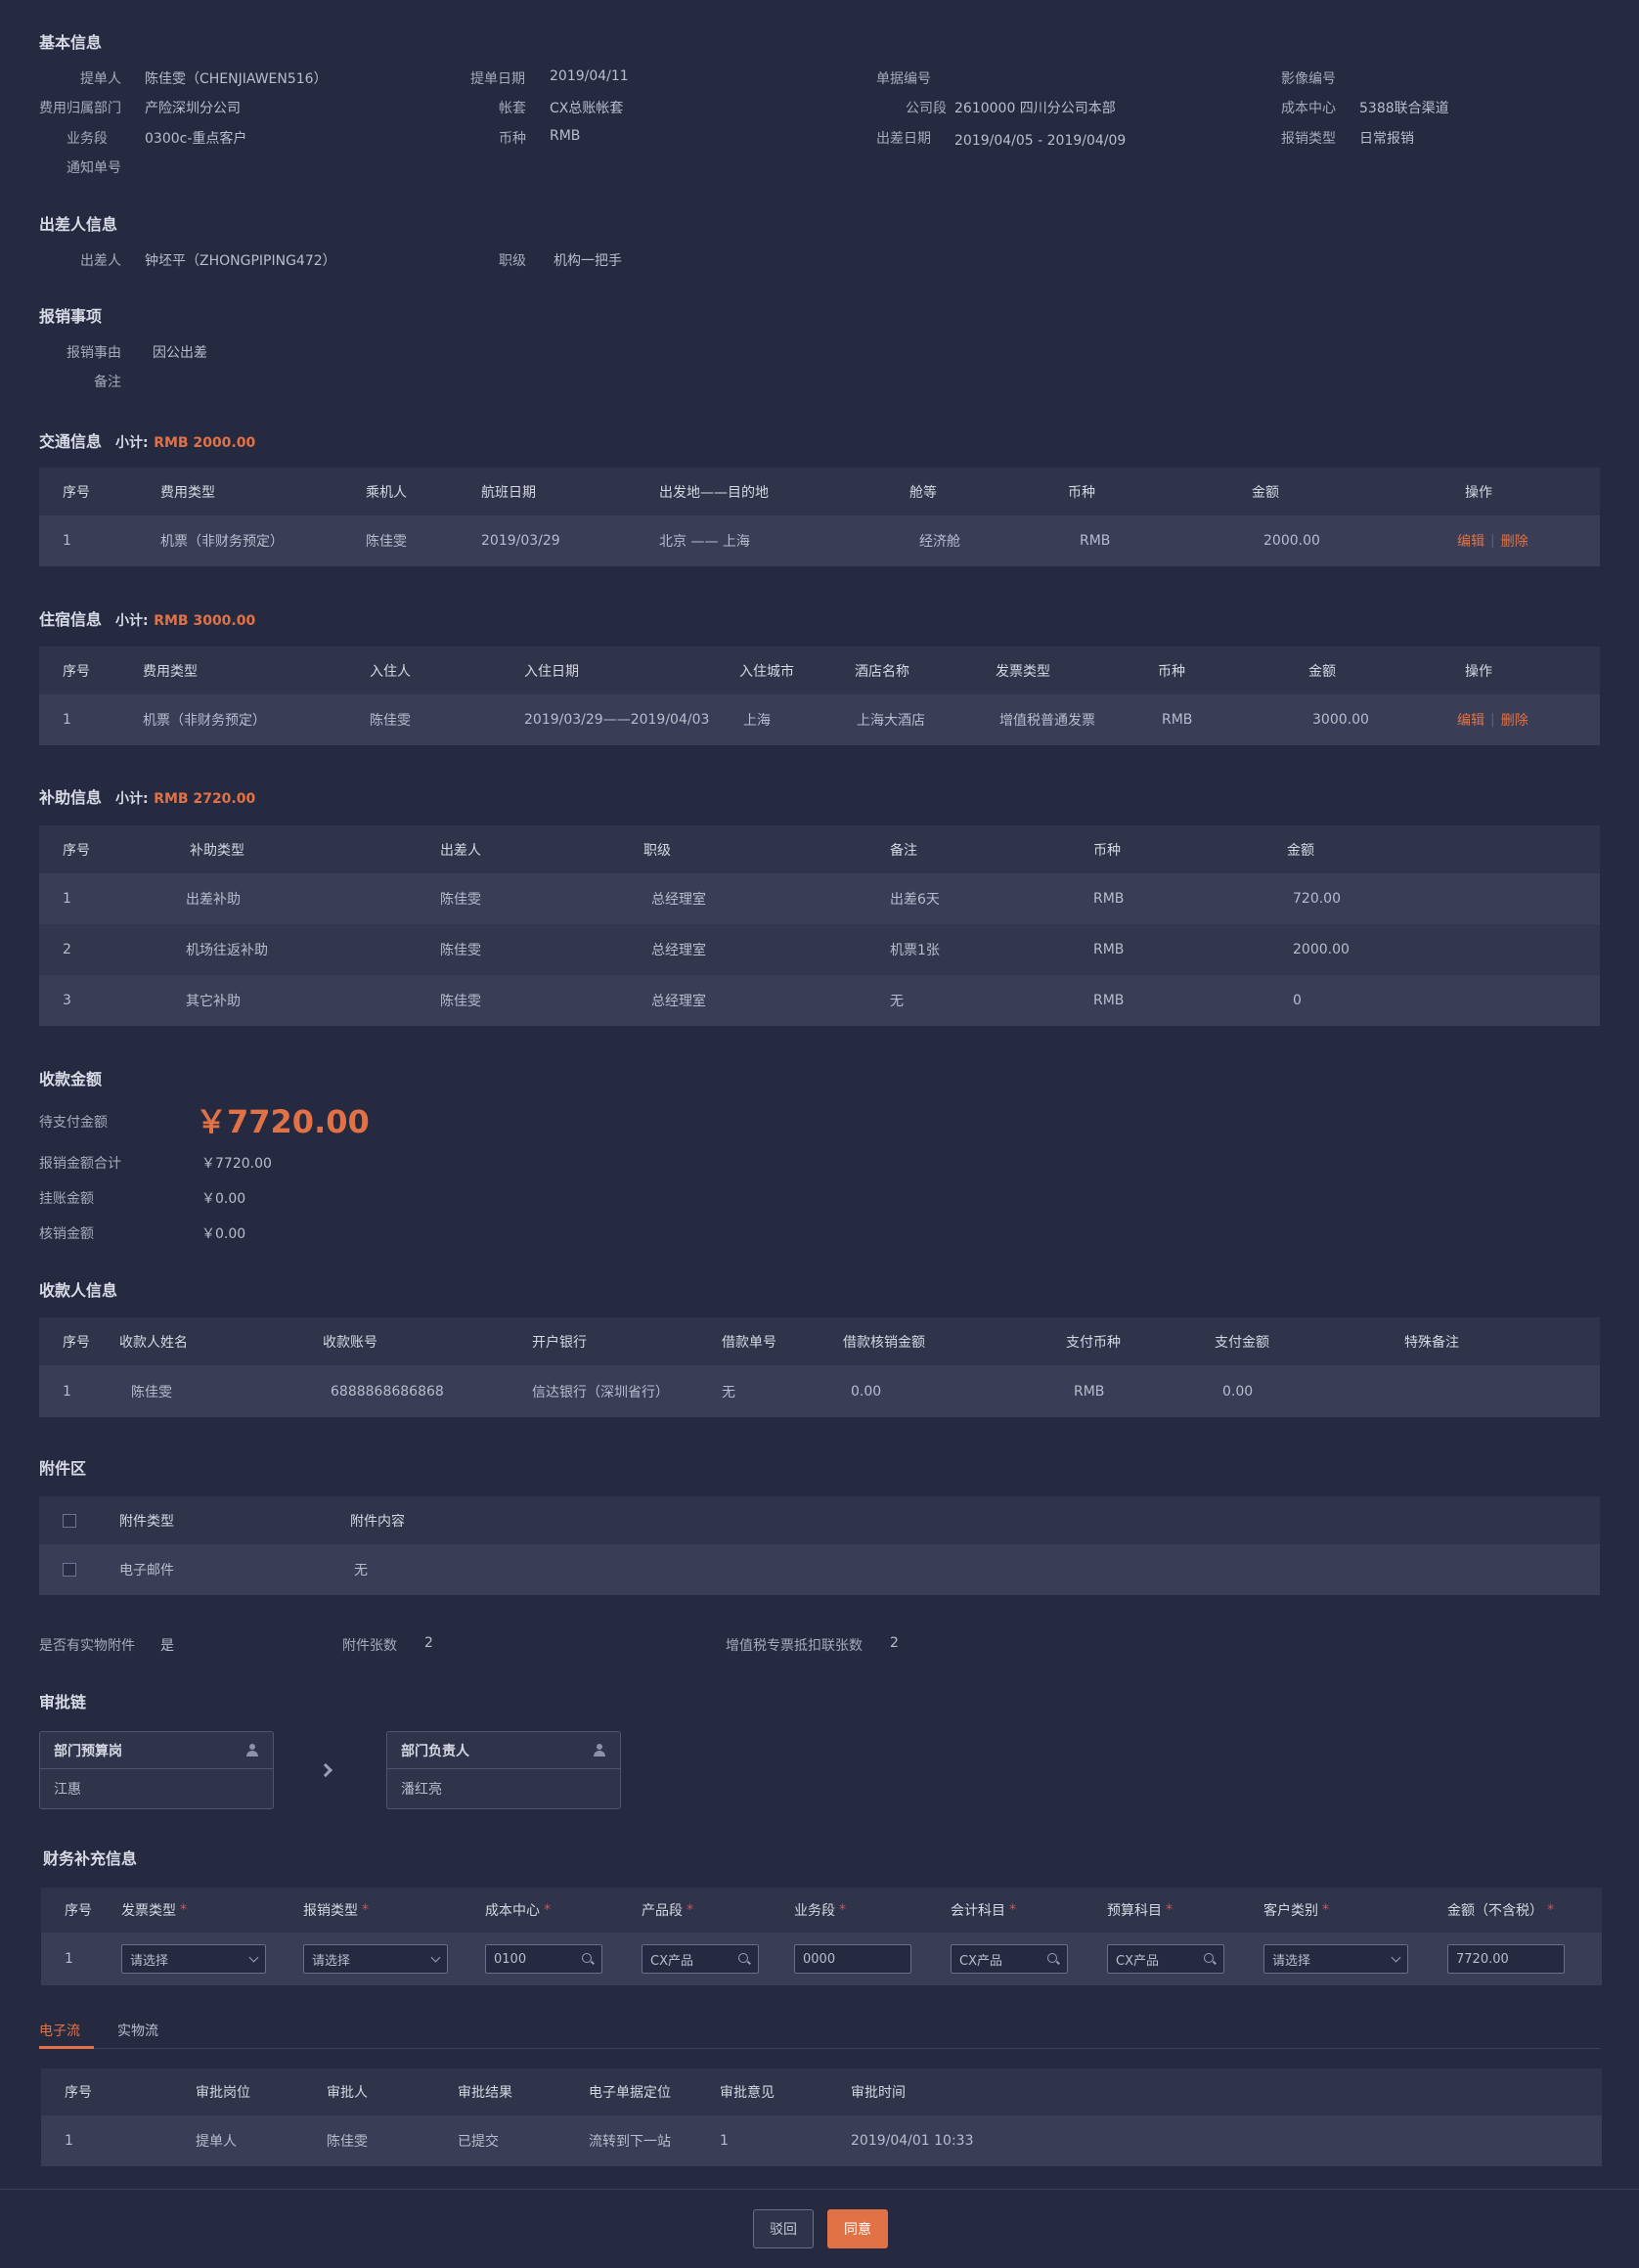 This screenshot has height=2268, width=1639. Describe the element at coordinates (63, 1469) in the screenshot. I see `attachment-title: 附件区` at that location.